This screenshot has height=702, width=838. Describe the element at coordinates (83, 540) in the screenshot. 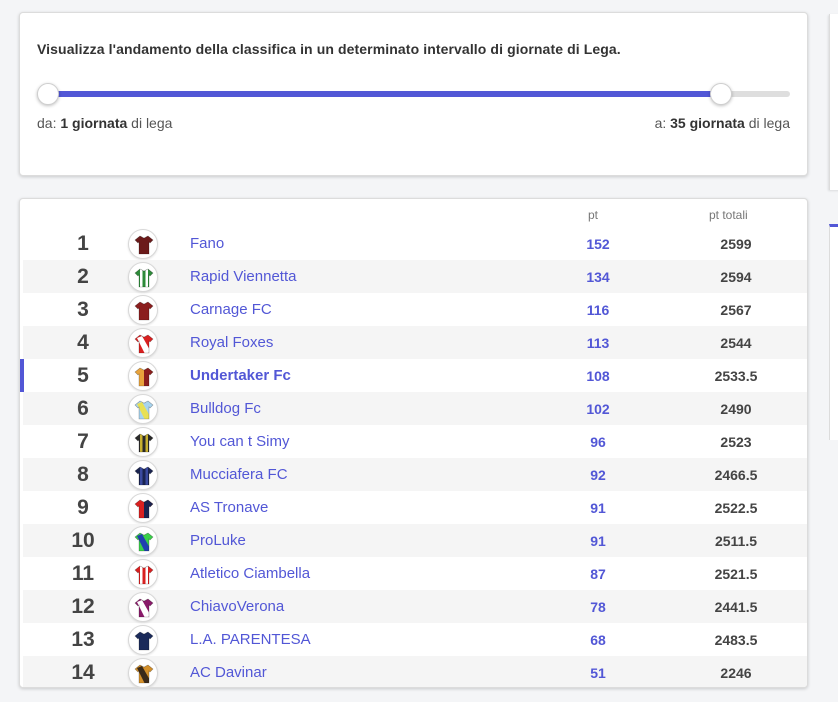

I see `rank-number: 10` at that location.